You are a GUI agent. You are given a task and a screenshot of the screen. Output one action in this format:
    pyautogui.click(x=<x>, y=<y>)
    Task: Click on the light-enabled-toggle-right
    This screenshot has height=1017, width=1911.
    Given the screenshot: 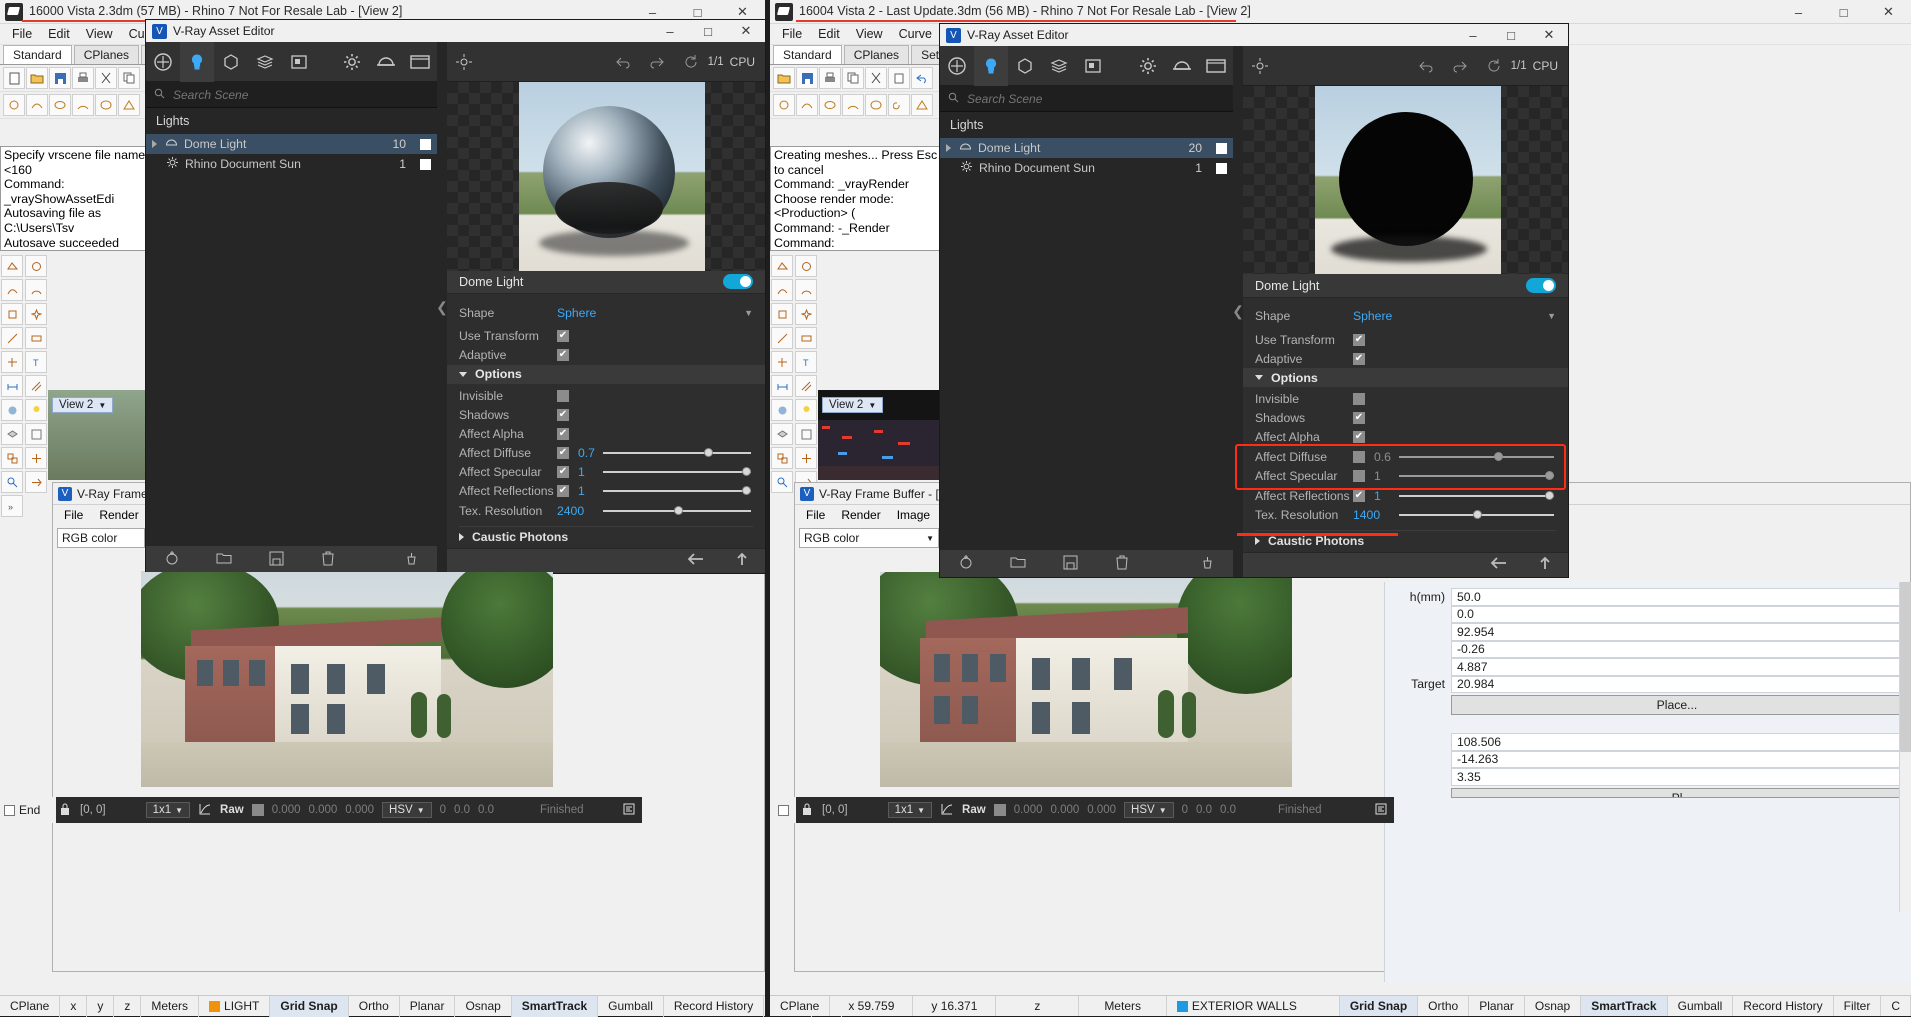 What is the action you would take?
    pyautogui.click(x=1541, y=286)
    